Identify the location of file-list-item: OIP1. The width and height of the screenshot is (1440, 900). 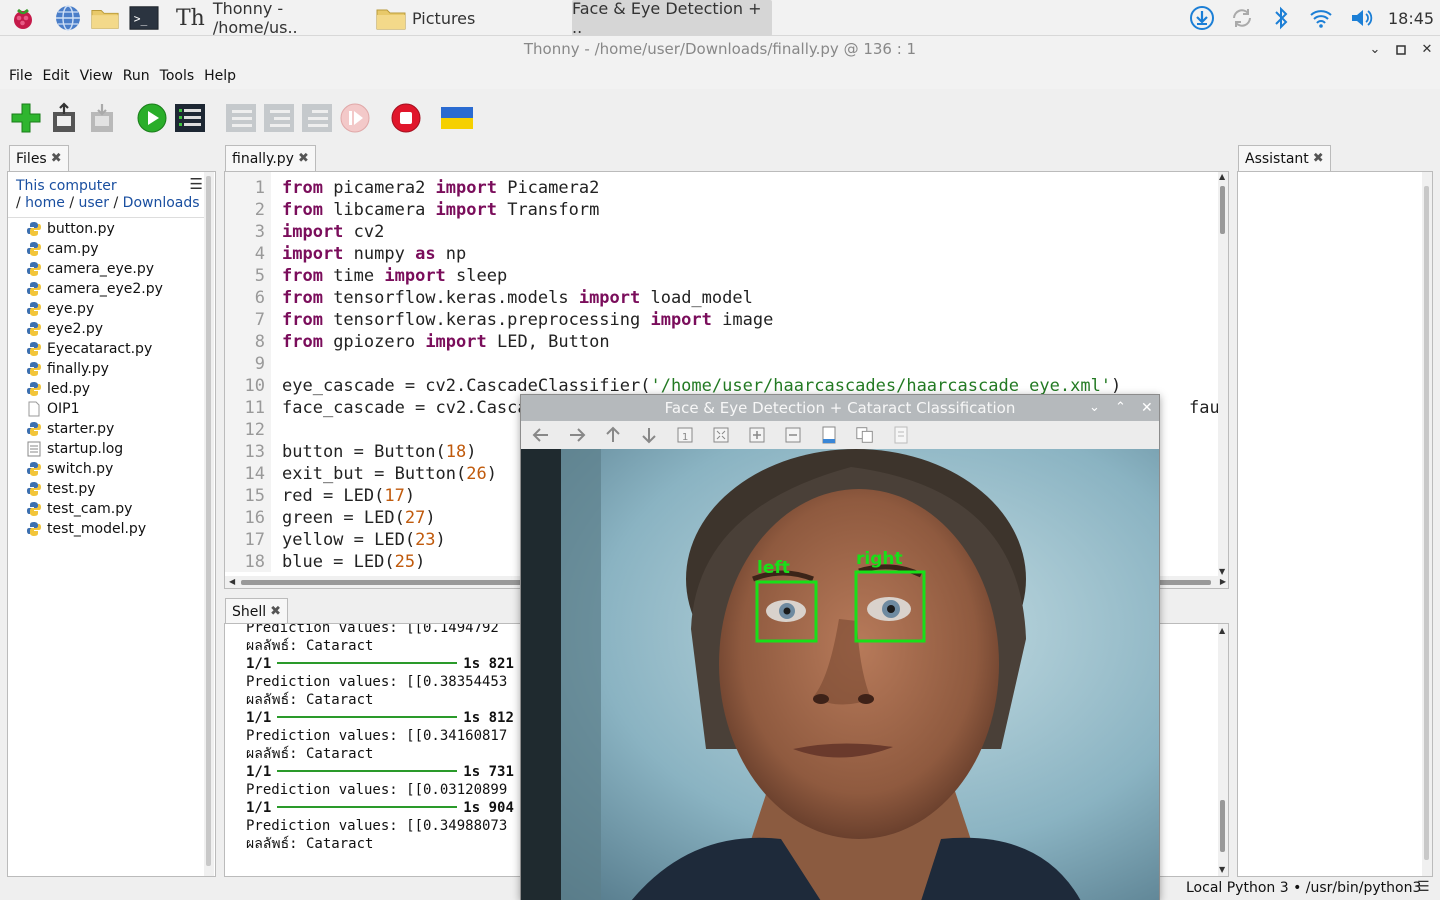
(53, 409).